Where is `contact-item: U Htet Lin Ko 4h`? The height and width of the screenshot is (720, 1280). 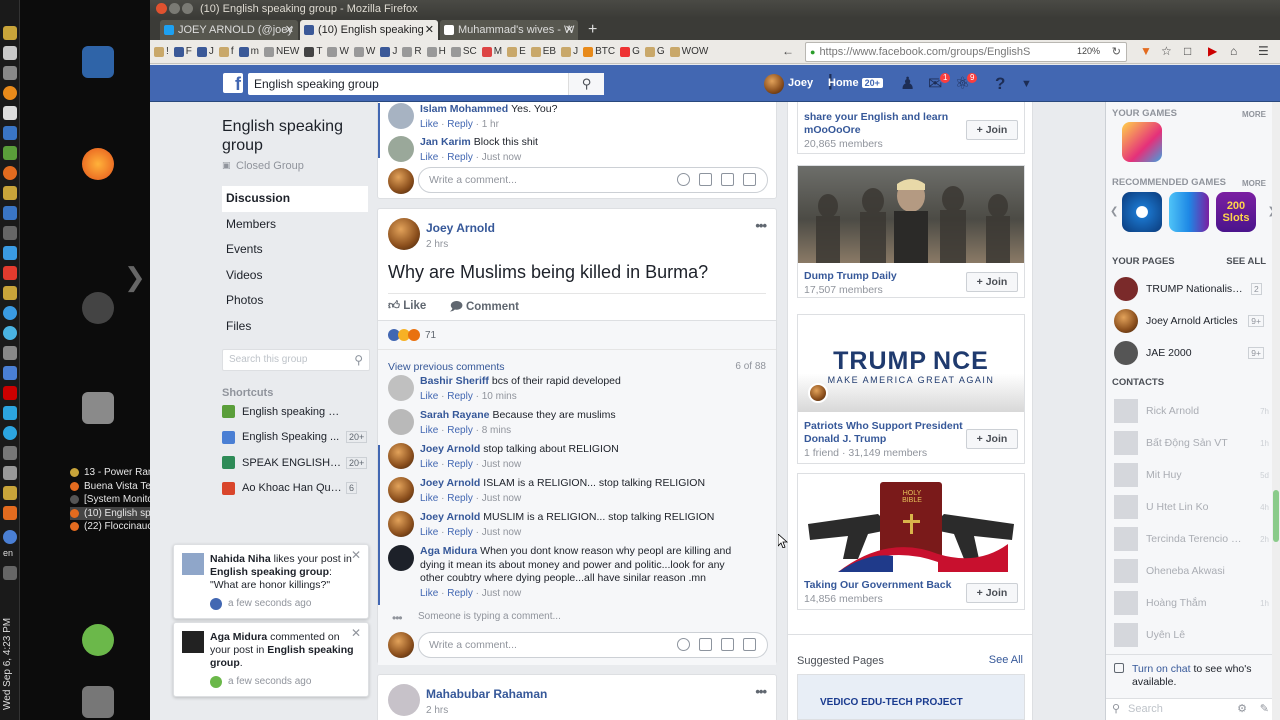 contact-item: U Htet Lin Ko 4h is located at coordinates (1191, 507).